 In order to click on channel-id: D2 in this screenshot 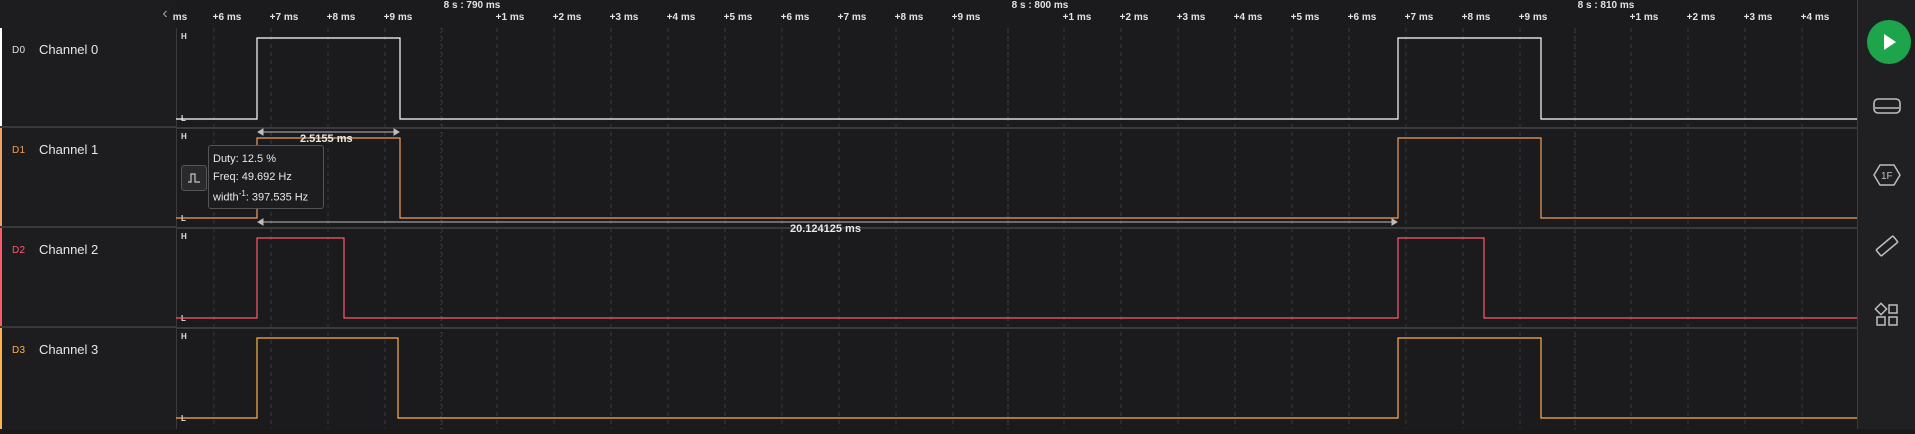, I will do `click(19, 250)`.